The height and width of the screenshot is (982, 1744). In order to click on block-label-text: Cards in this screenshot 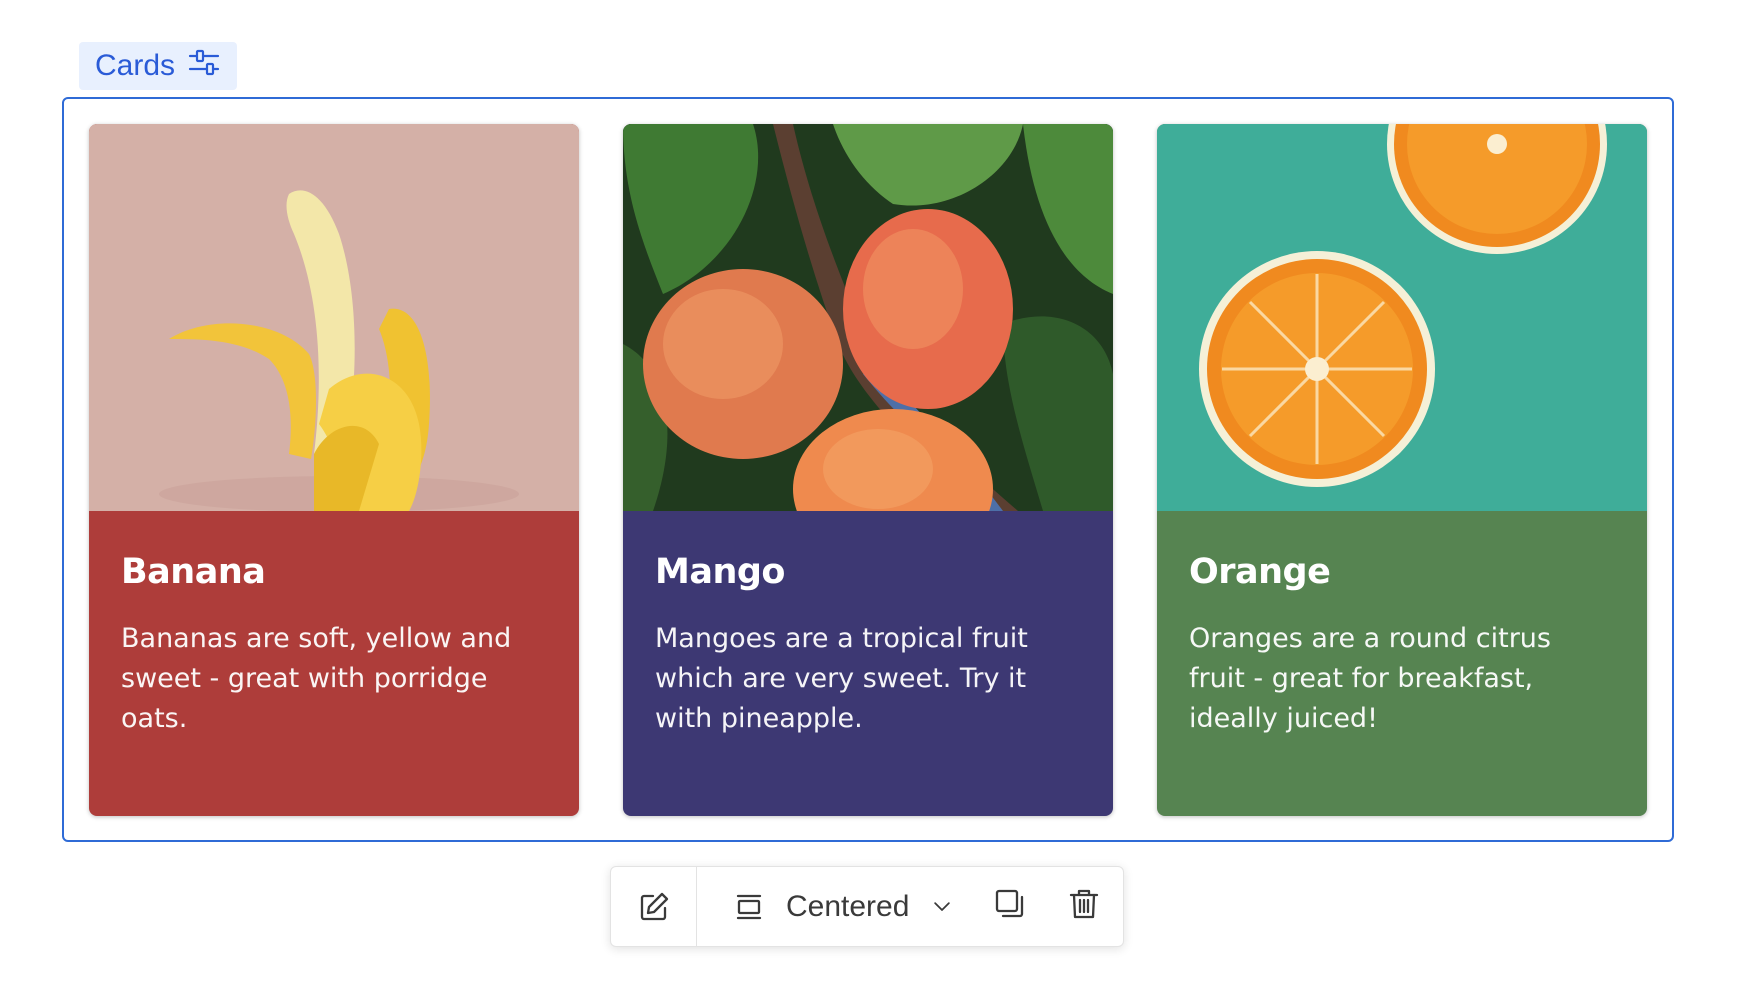, I will do `click(135, 65)`.